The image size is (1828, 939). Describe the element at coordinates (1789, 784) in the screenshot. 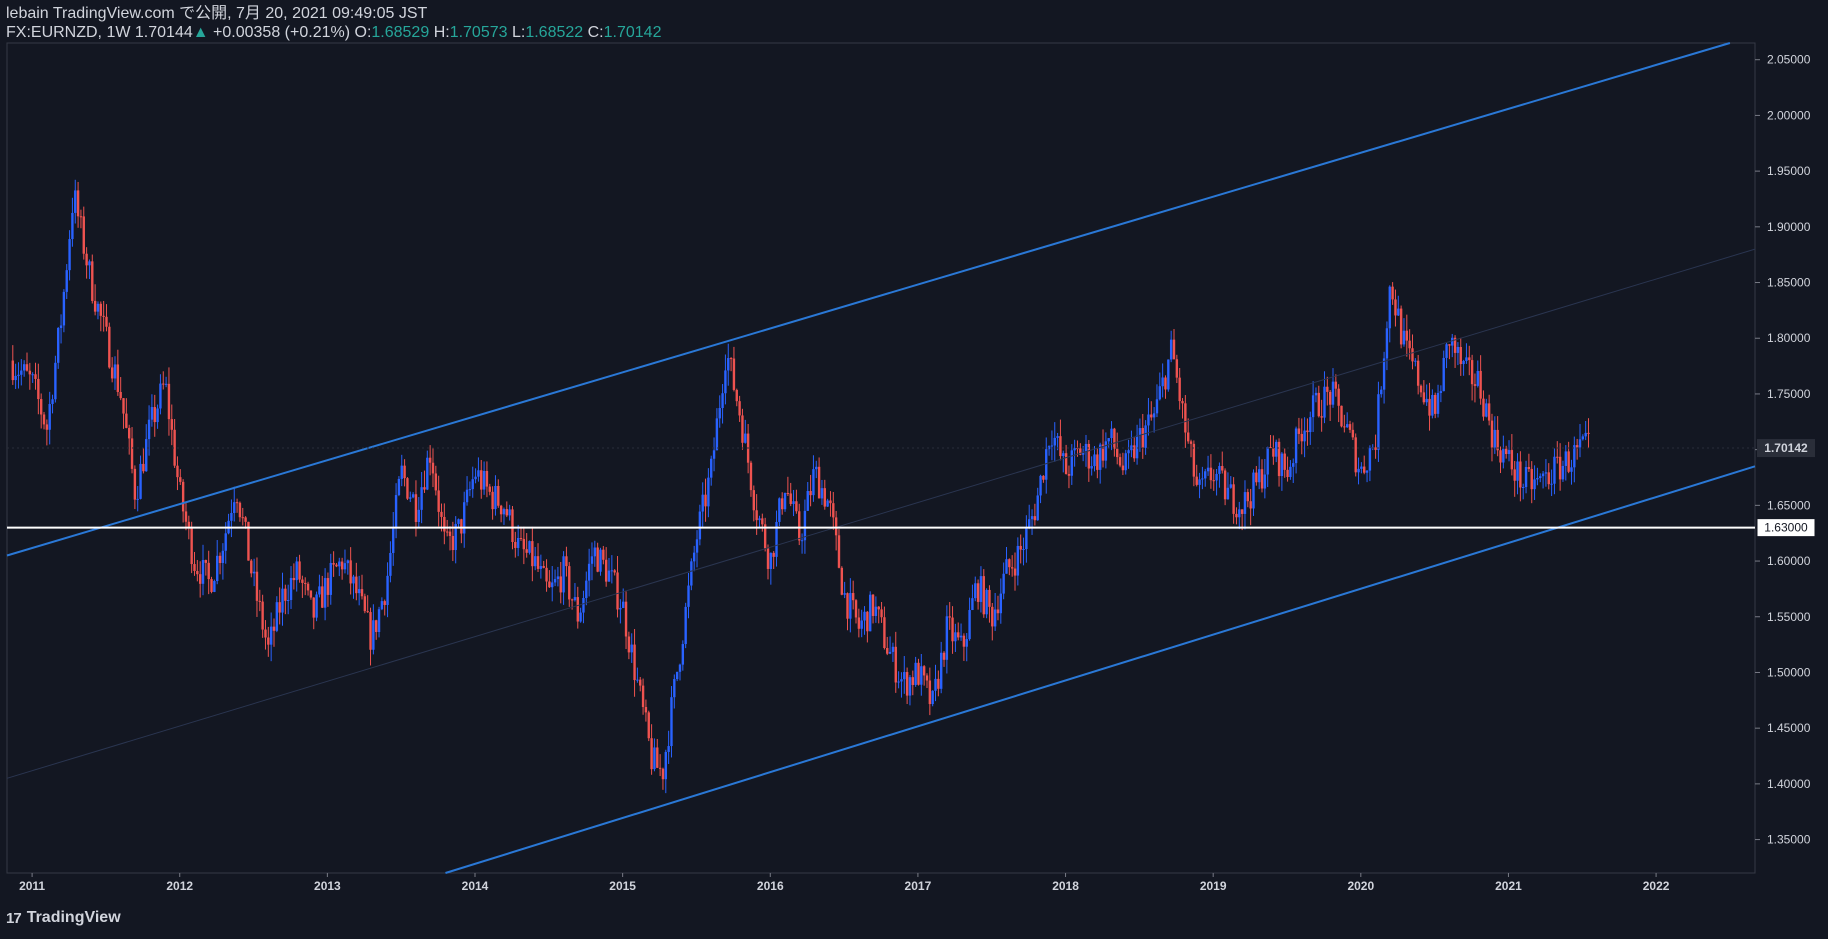

I see `price-tick-label: 1.40000` at that location.